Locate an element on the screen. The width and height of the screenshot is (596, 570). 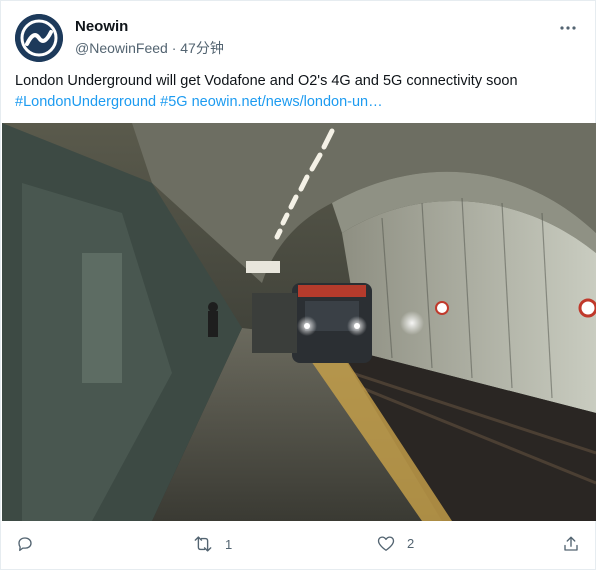
retweet-button: 1 is located at coordinates (212, 544).